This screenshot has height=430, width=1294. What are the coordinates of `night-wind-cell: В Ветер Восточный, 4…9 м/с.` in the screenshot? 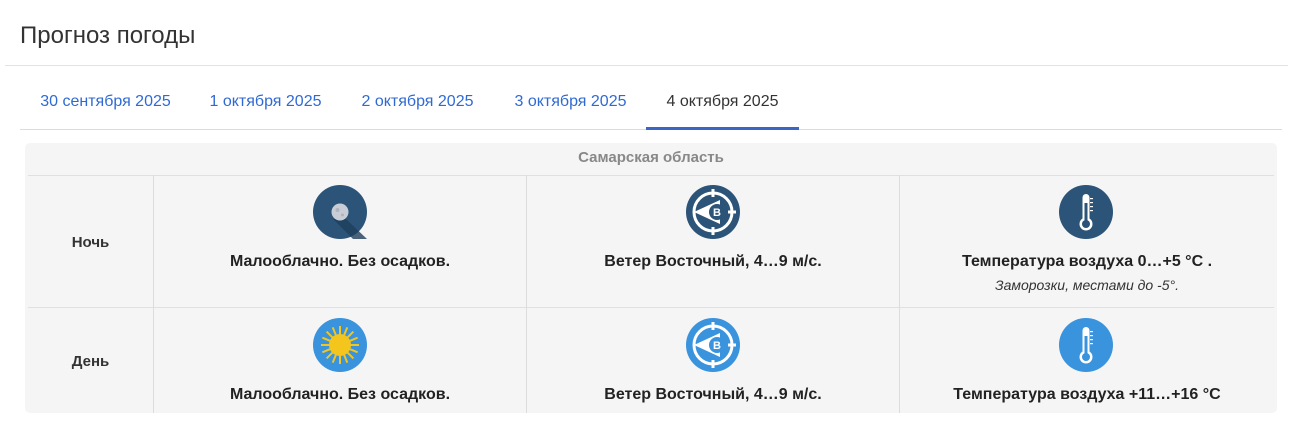 It's located at (713, 241).